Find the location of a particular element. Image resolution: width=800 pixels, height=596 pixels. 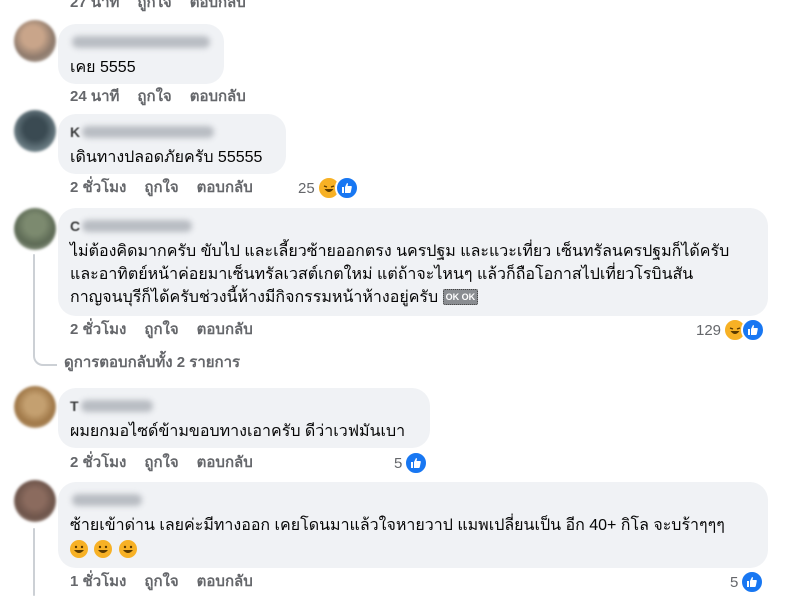

commenter-name: C is located at coordinates (413, 226).